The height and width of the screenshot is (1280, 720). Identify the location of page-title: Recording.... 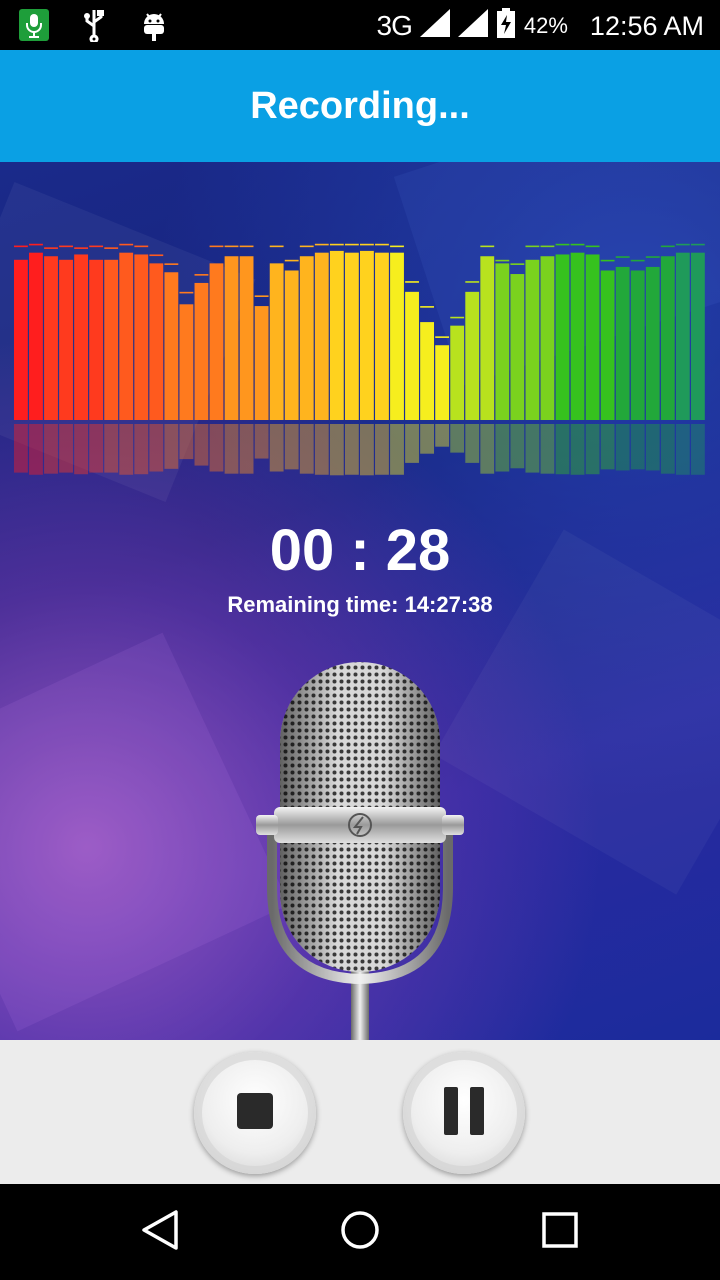
(360, 105).